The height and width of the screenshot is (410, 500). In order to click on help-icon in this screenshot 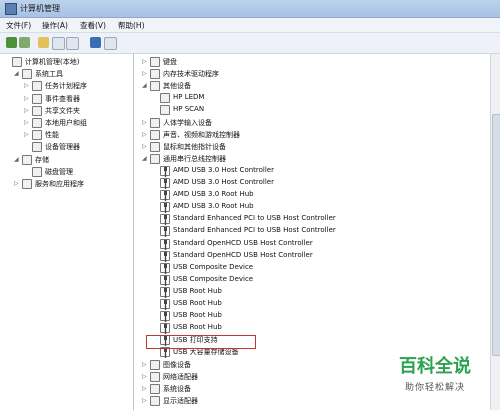, I will do `click(95, 42)`.